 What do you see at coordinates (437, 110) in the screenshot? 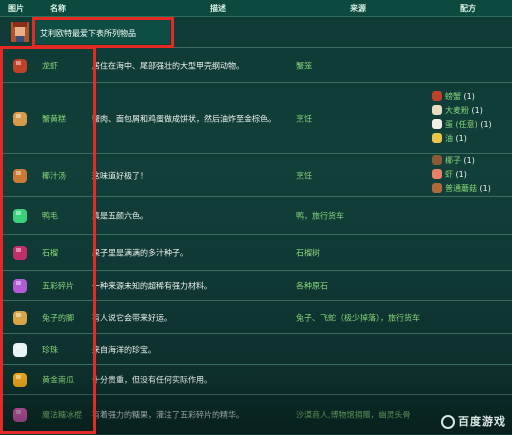
I see `wheat-flour-icon` at bounding box center [437, 110].